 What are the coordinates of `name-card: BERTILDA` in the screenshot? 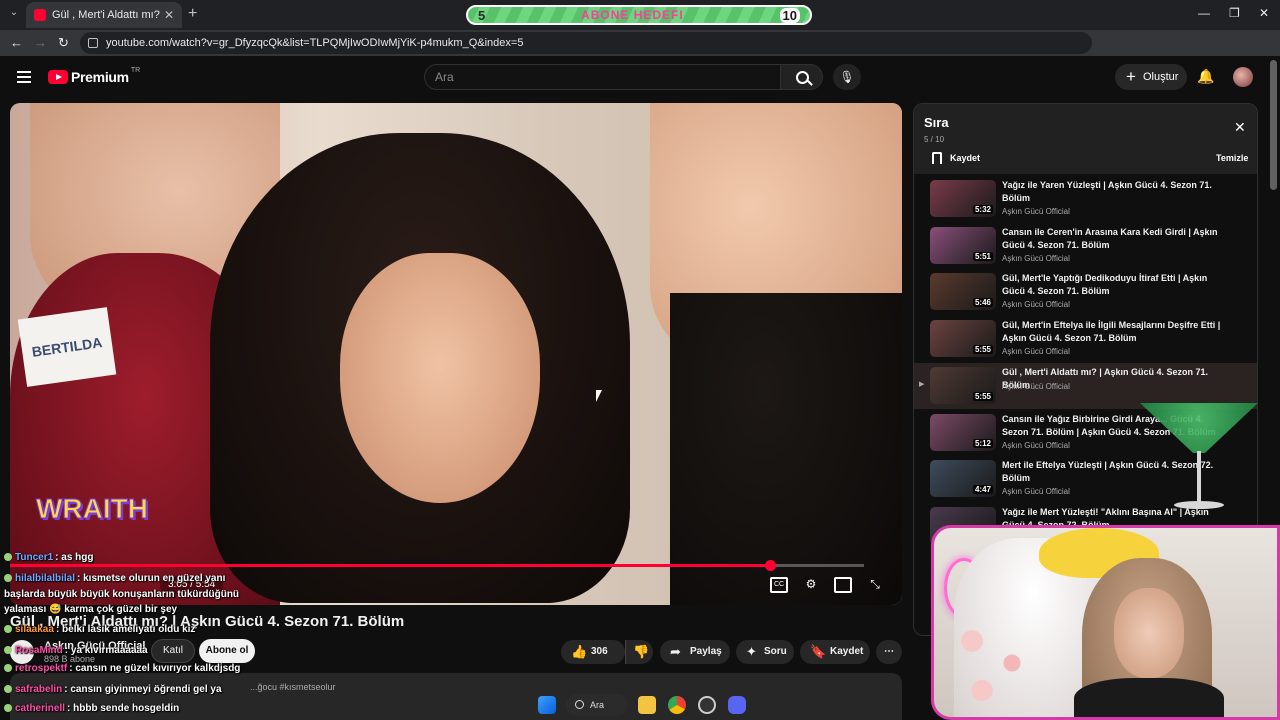 It's located at (67, 347).